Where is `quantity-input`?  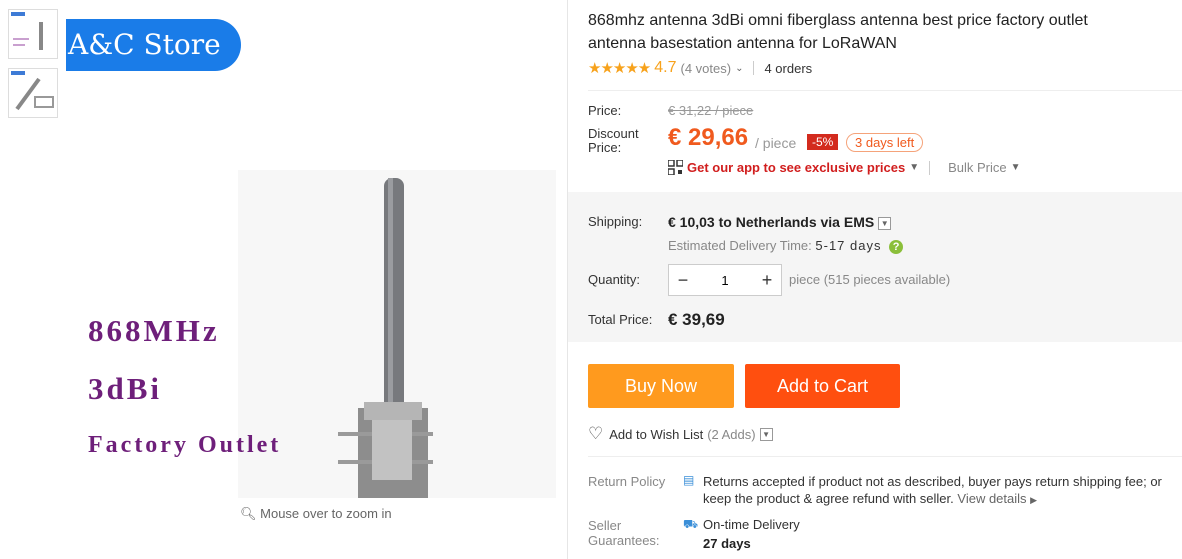 quantity-input is located at coordinates (725, 280).